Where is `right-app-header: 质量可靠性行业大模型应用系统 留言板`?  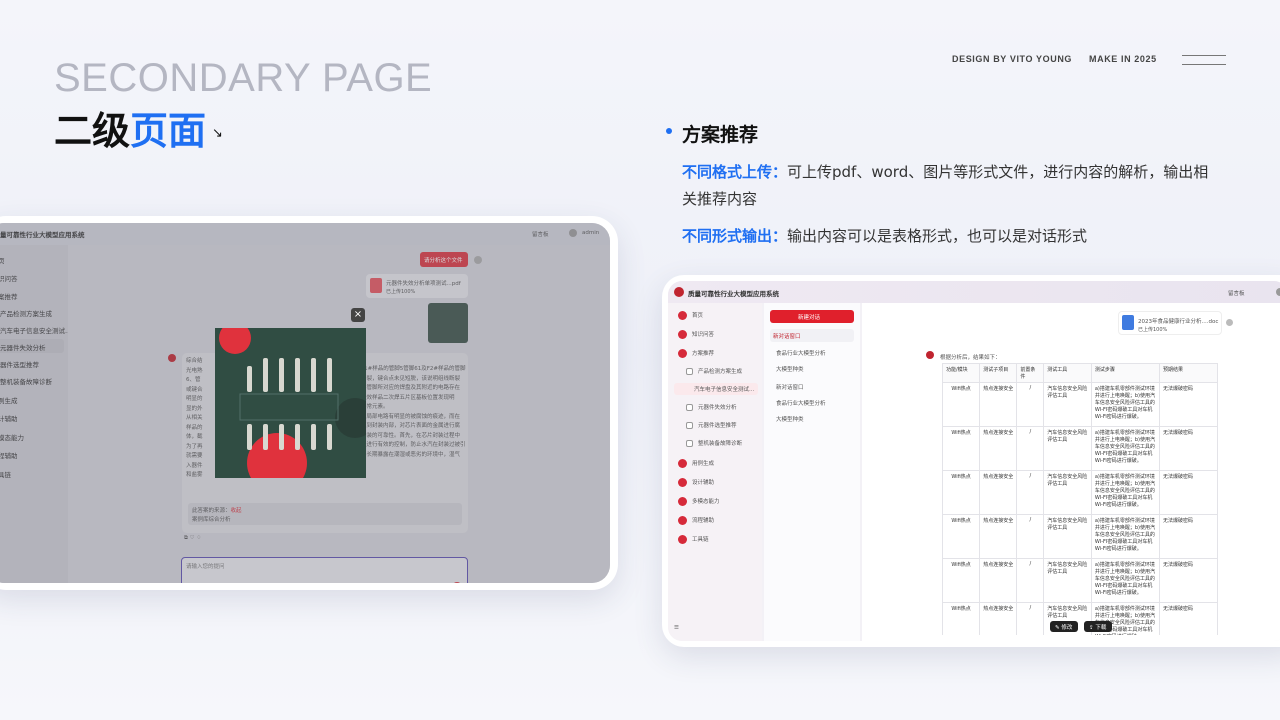
right-app-header: 质量可靠性行业大模型应用系统 留言板 is located at coordinates (974, 292).